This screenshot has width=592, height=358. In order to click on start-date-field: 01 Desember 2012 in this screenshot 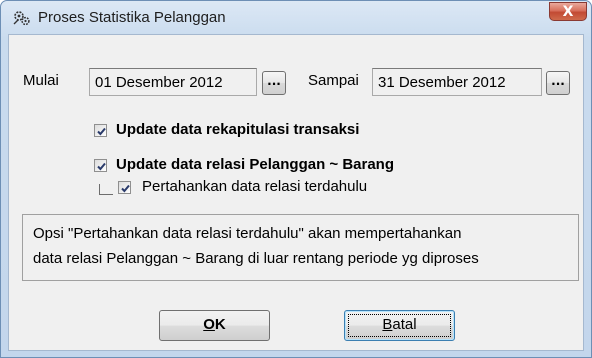, I will do `click(173, 82)`.